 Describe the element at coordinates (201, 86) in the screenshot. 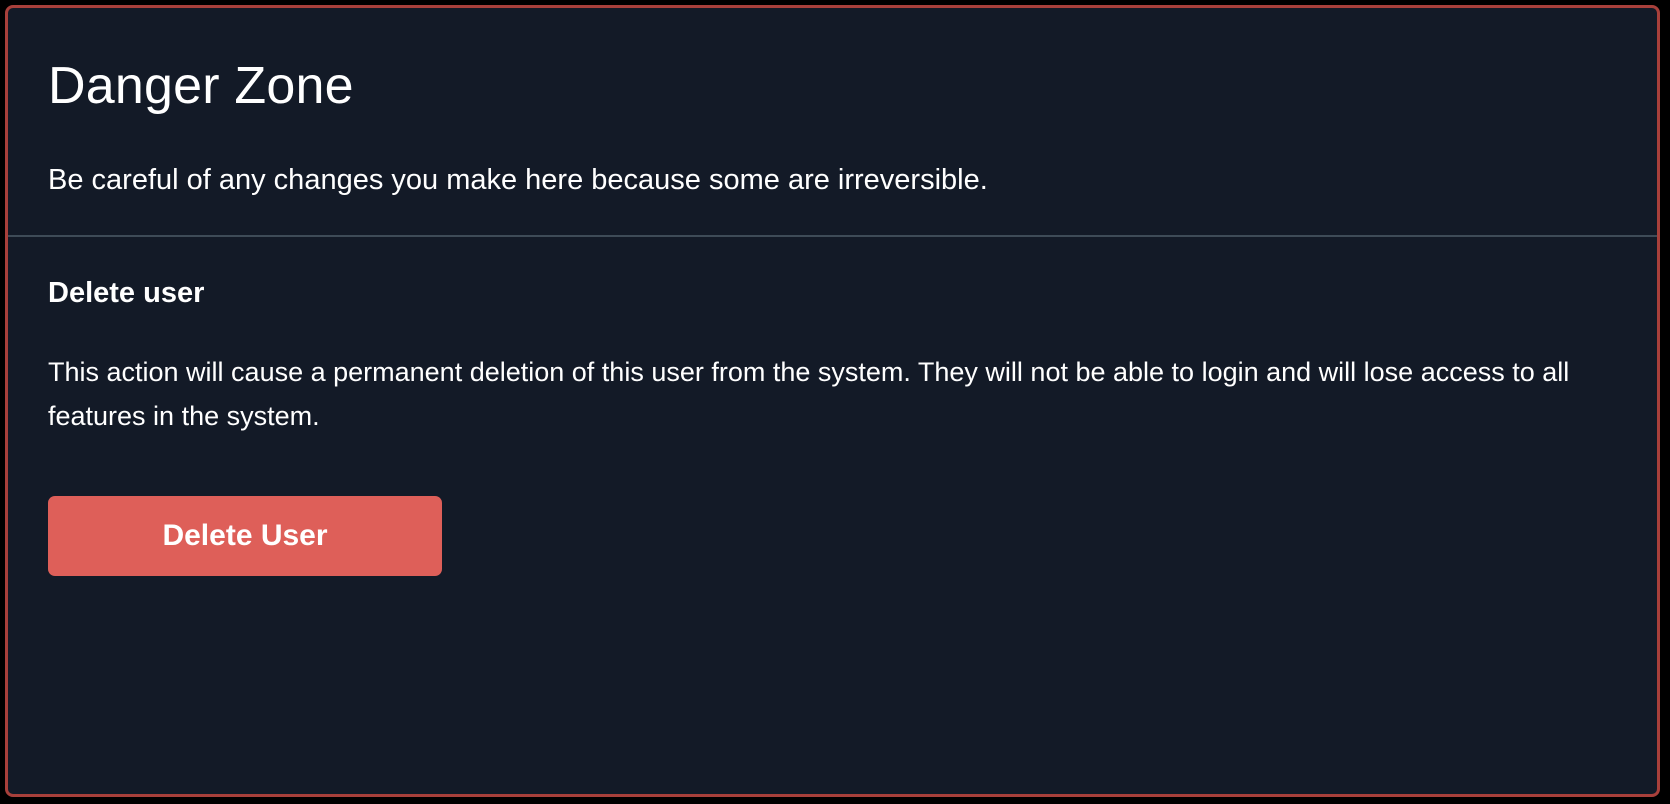

I see `danger-zone-title: Danger Zone` at that location.